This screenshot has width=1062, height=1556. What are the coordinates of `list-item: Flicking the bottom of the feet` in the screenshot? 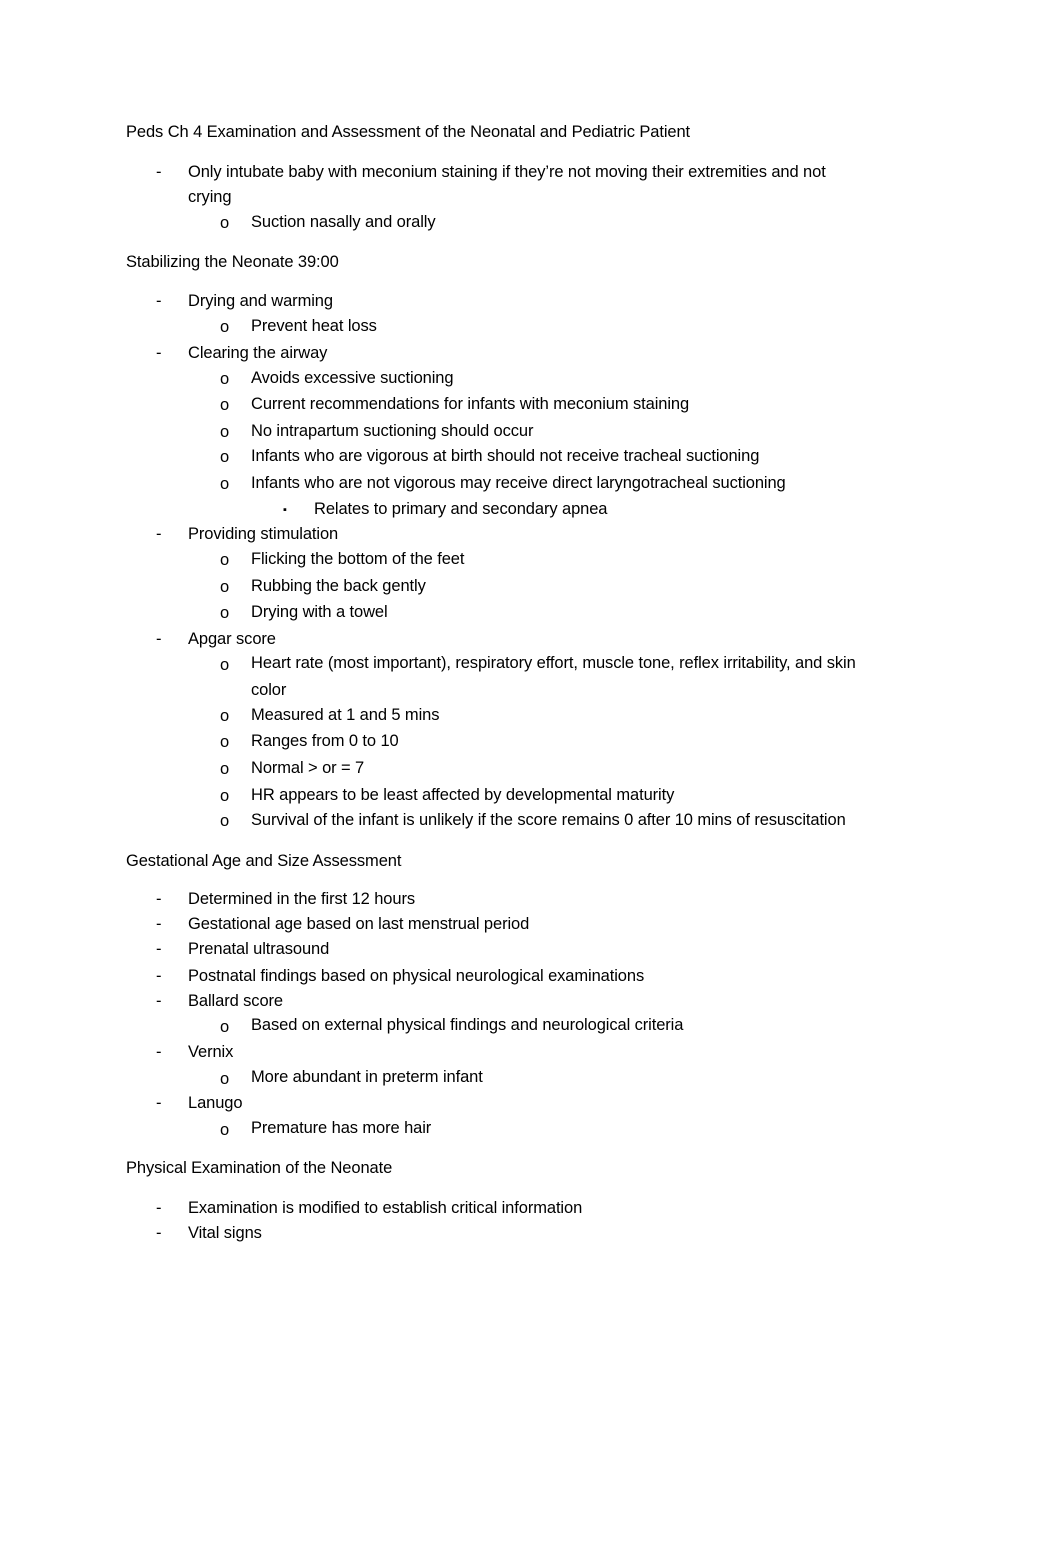 It's located at (358, 559).